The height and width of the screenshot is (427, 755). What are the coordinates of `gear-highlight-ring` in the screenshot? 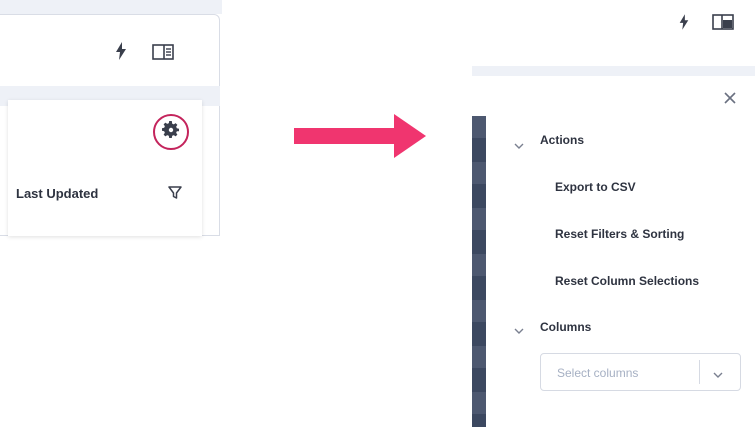 It's located at (171, 132).